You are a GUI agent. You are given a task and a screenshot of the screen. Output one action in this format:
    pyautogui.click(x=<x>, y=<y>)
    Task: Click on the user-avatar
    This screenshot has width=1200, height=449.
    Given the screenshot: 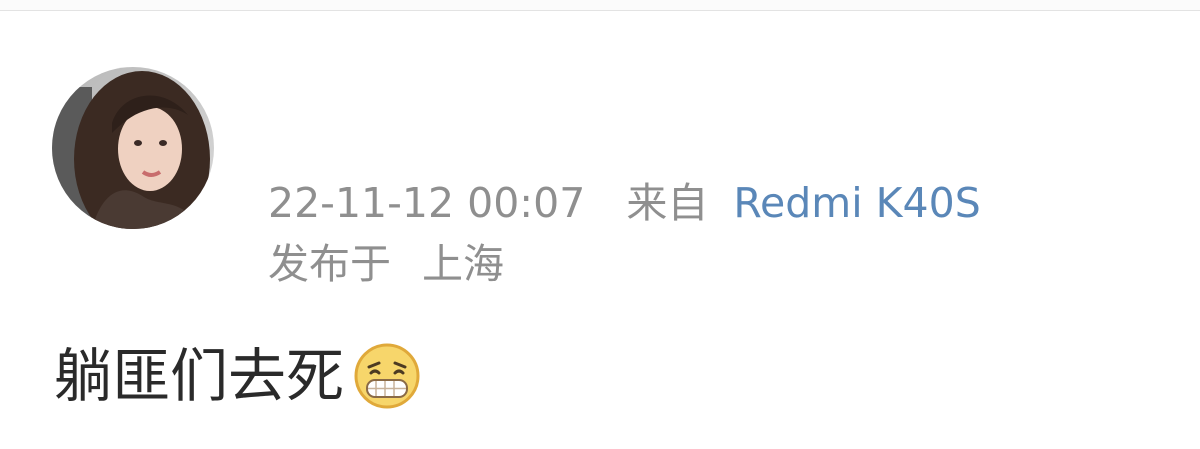 What is the action you would take?
    pyautogui.click(x=133, y=148)
    